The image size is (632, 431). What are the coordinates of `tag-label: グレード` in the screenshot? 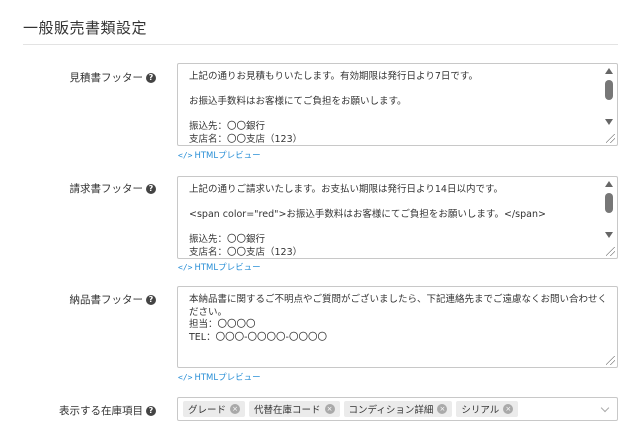 It's located at (207, 410).